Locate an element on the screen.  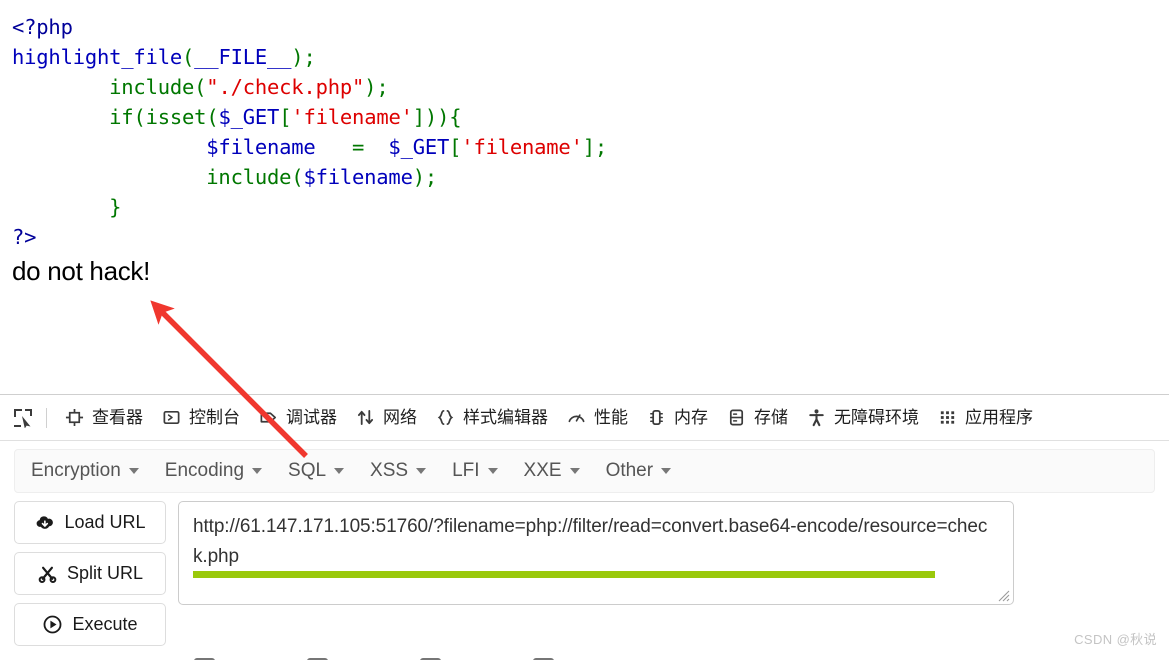
devtools-tab-style-editor: 样式编辑器 is located at coordinates (491, 417).